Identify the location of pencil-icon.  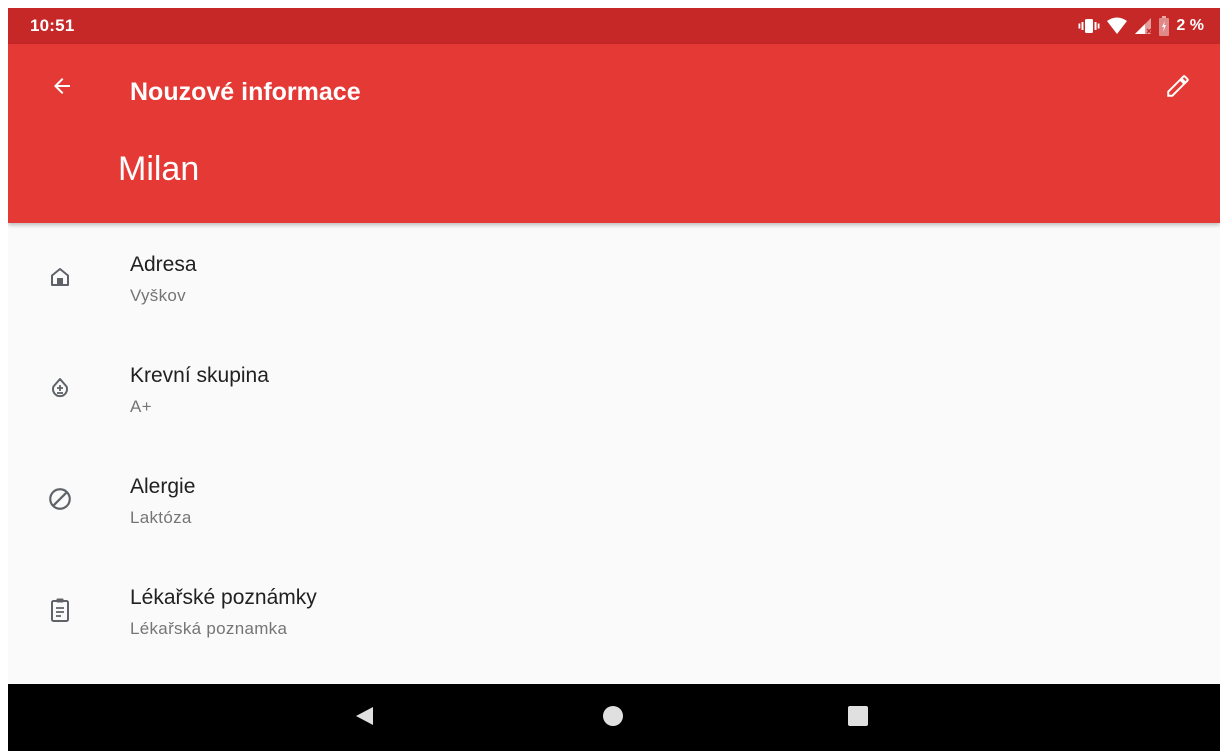
(1178, 88).